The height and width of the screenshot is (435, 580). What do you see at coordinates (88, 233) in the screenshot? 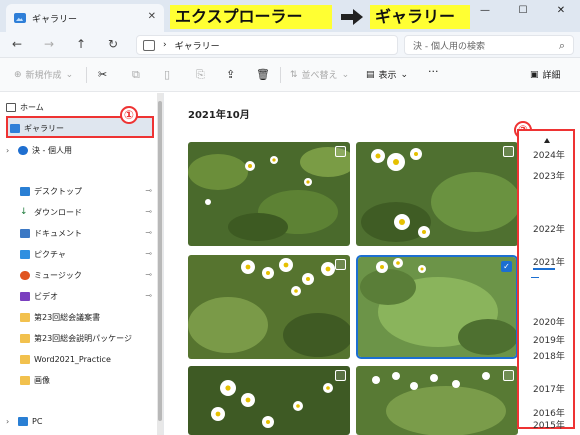
I see `sidebar-item-documents: ドキュメント ⊸` at bounding box center [88, 233].